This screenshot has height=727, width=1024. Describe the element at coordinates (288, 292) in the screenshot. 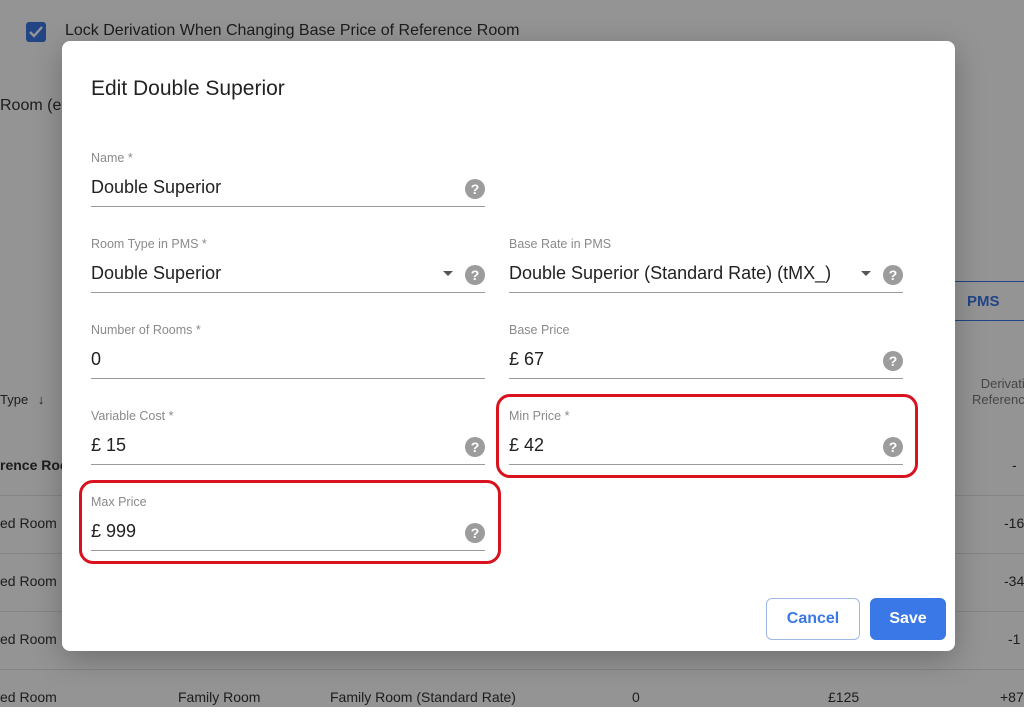

I see `room-type-underline` at that location.